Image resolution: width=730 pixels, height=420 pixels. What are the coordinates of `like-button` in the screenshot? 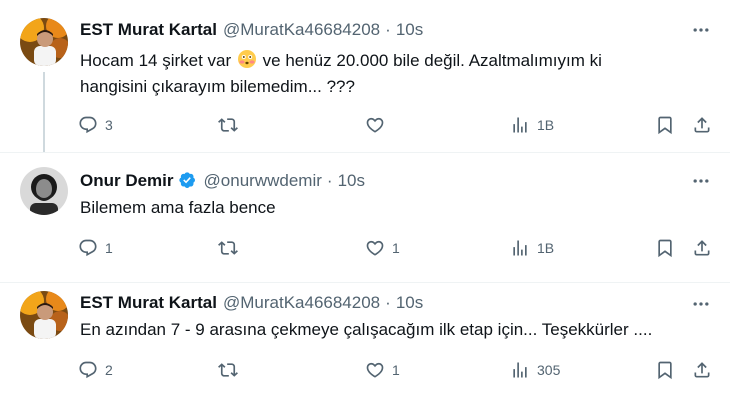 It's located at (375, 125).